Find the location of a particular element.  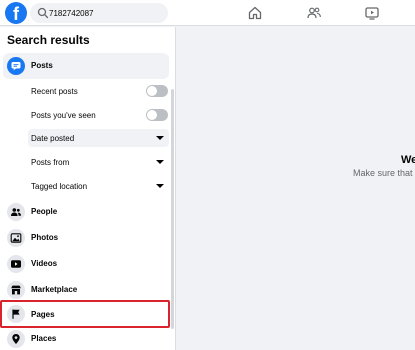

photos-icon is located at coordinates (16, 238).